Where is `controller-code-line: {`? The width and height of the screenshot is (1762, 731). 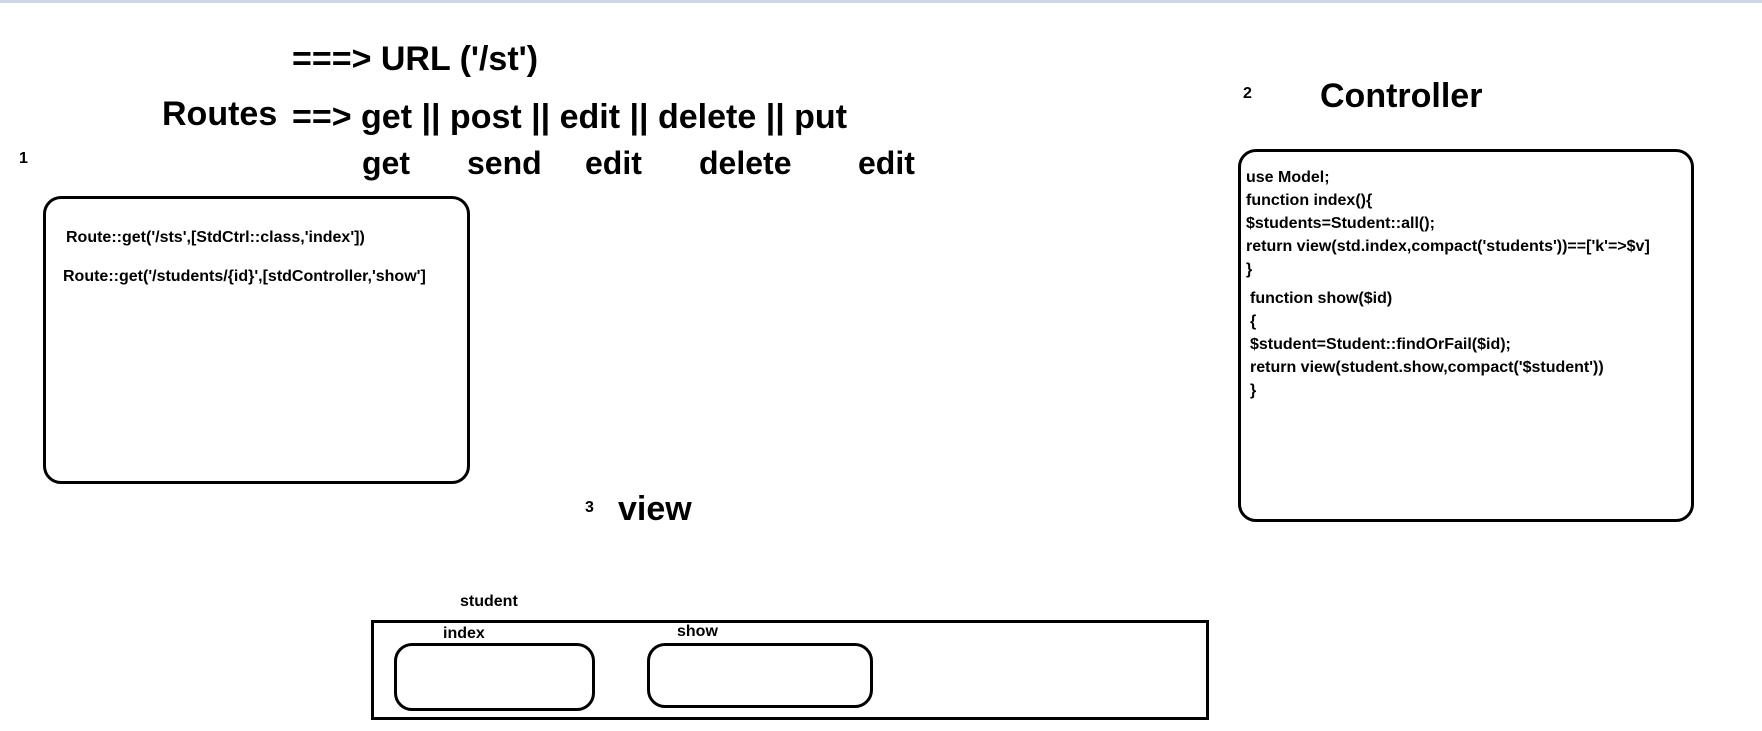 controller-code-line: { is located at coordinates (1253, 321).